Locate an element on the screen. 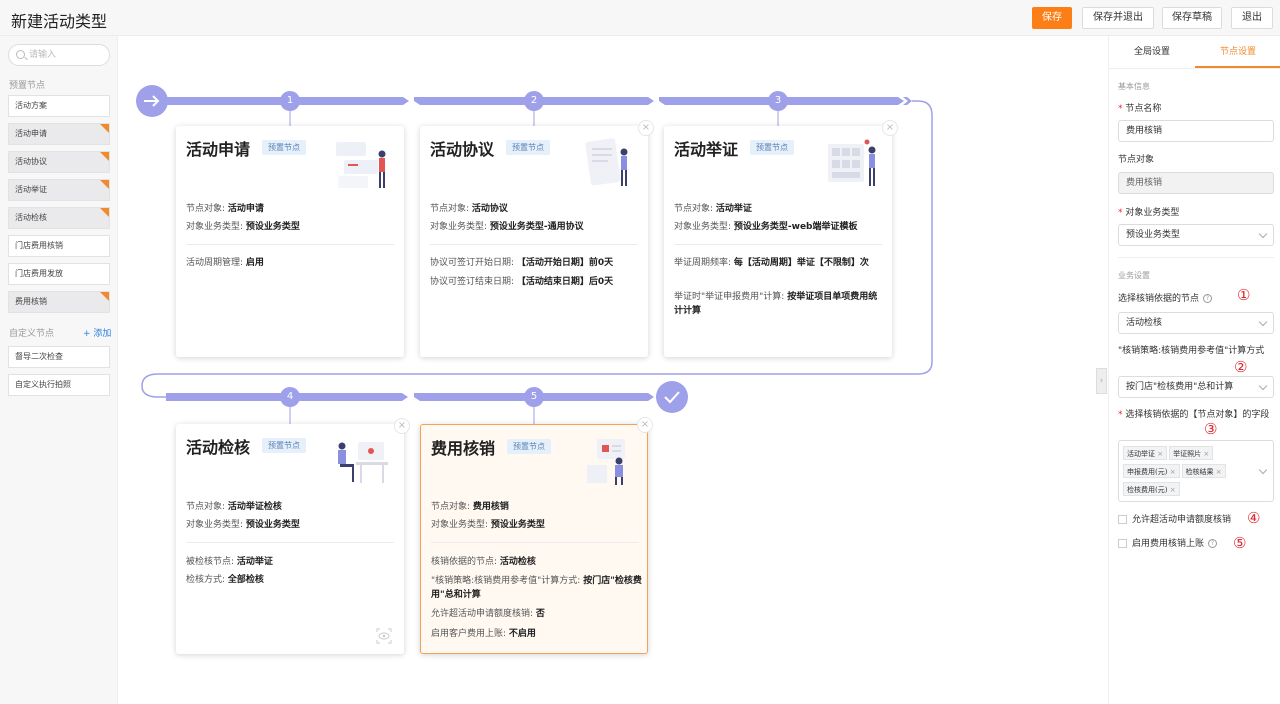 This screenshot has height=704, width=1280. exit-button: 退出 is located at coordinates (1252, 18).